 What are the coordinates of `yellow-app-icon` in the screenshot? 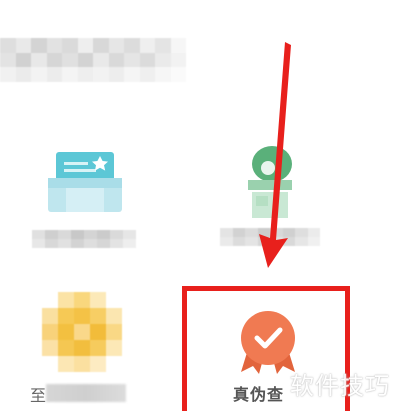 It's located at (82, 332).